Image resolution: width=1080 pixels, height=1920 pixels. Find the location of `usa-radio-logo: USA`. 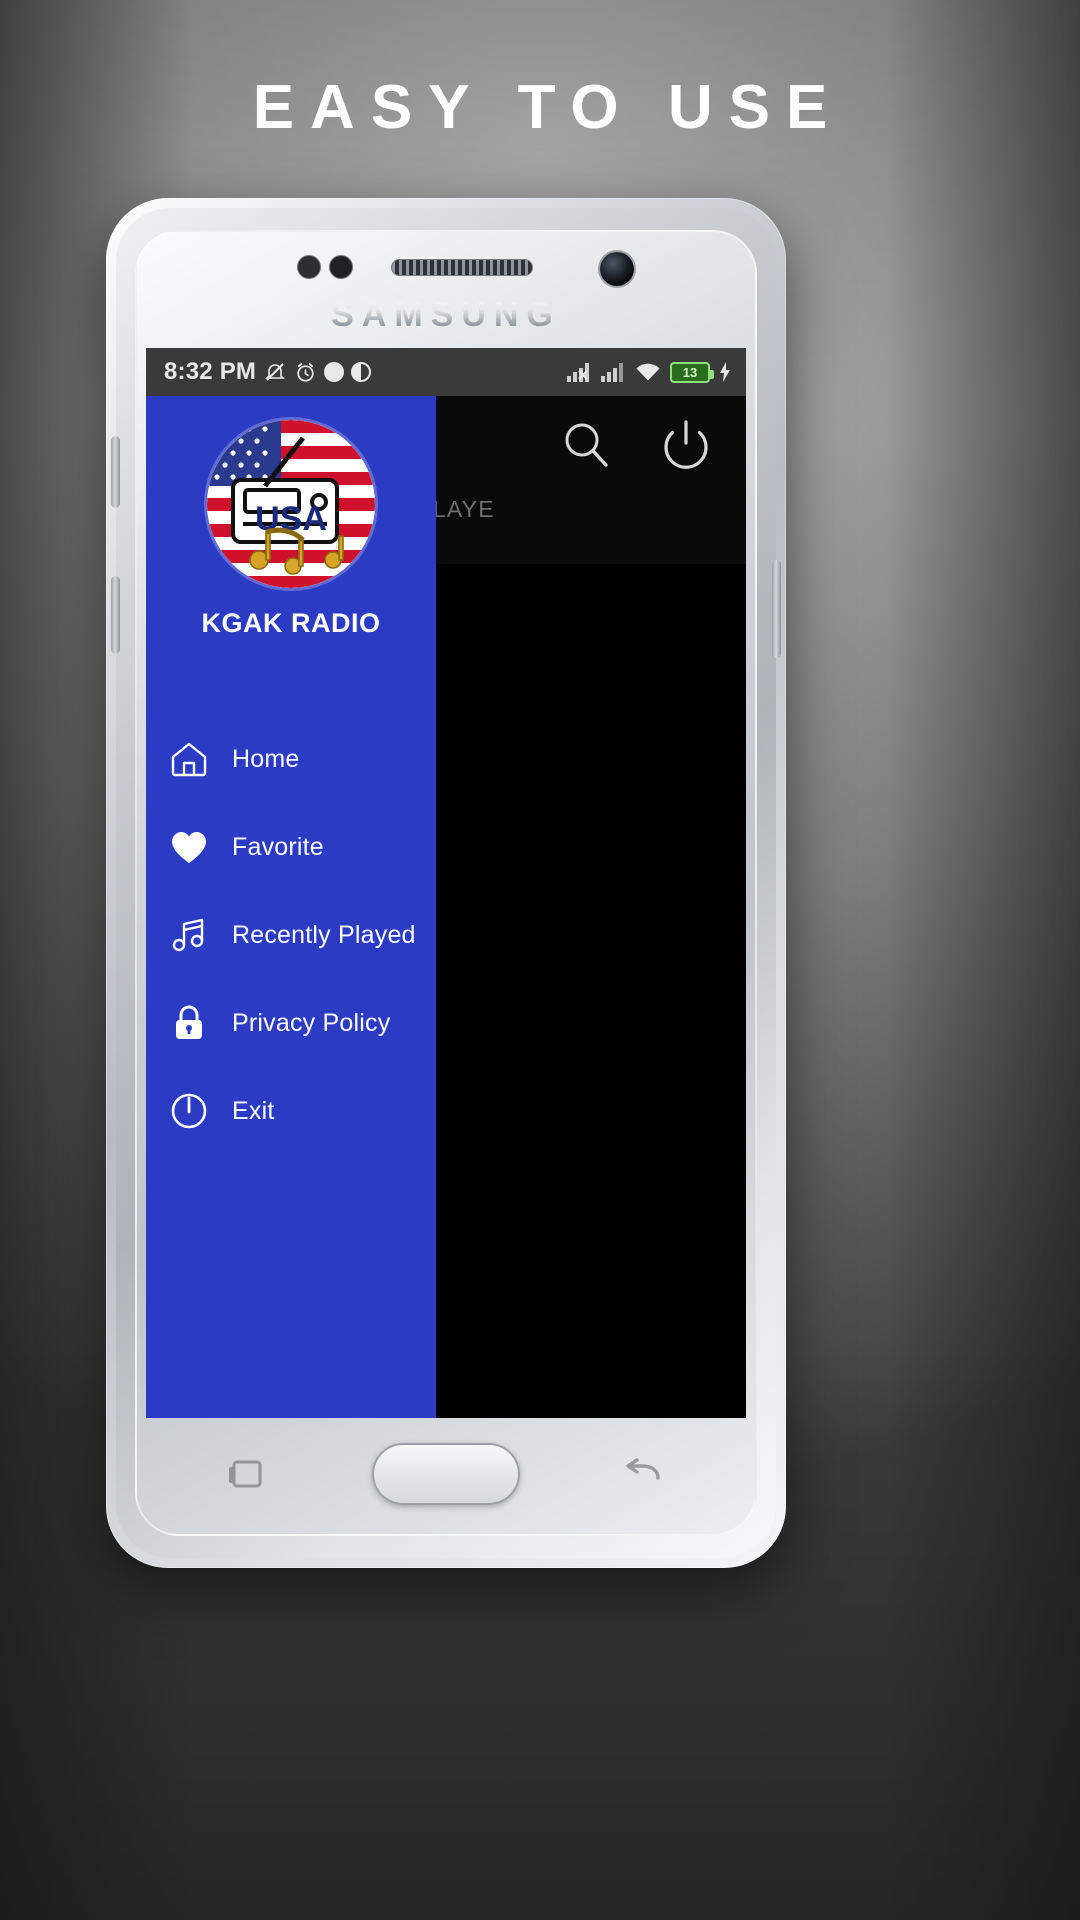

usa-radio-logo: USA is located at coordinates (291, 504).